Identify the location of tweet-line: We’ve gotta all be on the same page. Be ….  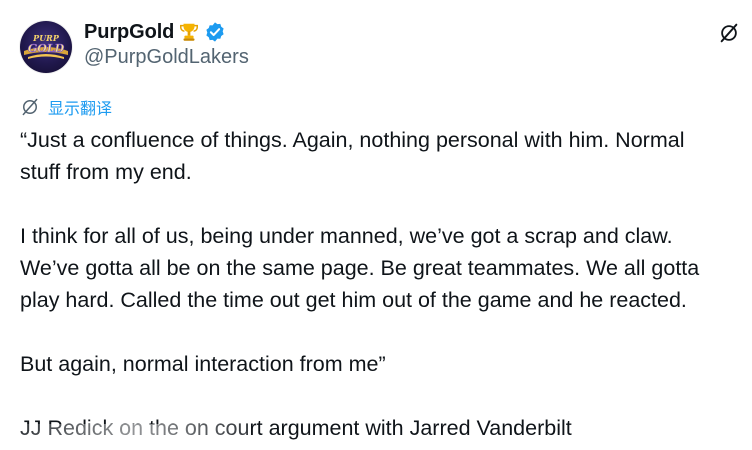
(360, 268).